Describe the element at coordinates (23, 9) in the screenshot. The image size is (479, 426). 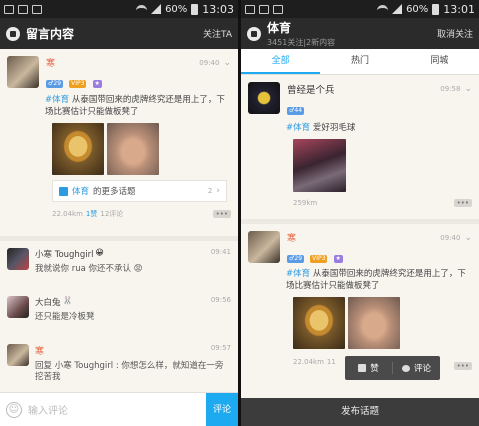
I see `image-icon` at that location.